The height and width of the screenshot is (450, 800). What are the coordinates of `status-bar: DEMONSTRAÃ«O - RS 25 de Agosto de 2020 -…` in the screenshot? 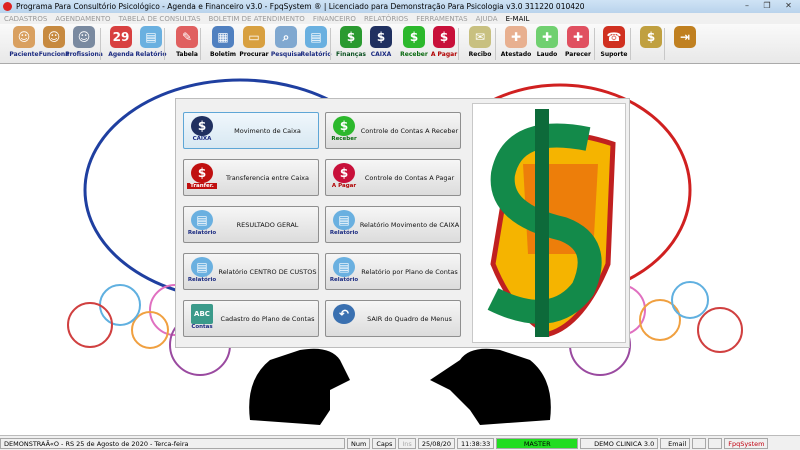 It's located at (400, 442).